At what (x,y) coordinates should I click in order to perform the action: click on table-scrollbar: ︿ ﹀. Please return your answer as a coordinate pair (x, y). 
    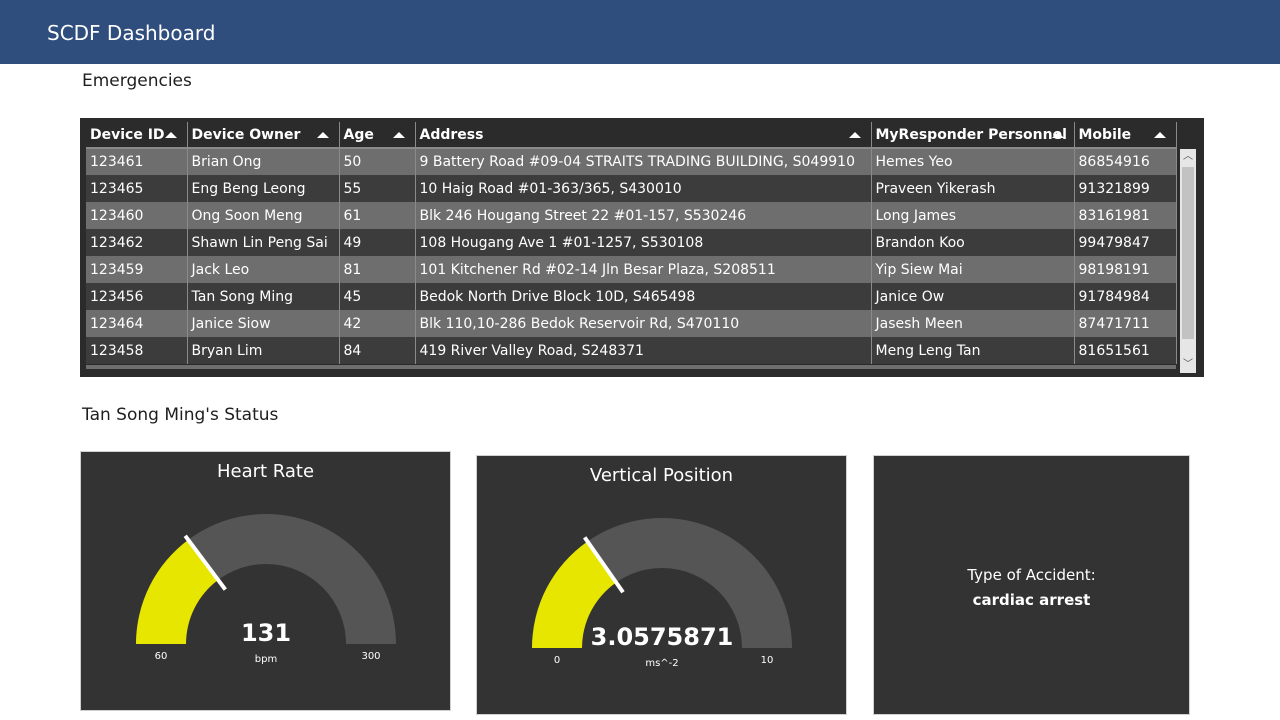
    Looking at the image, I should click on (1188, 261).